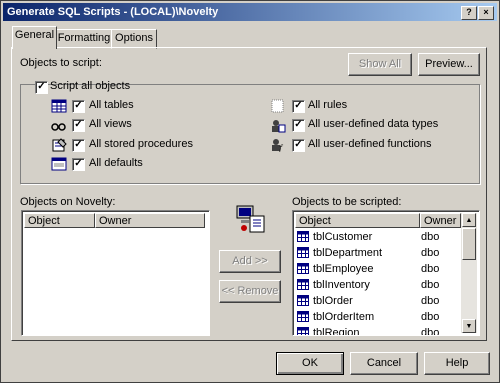  Describe the element at coordinates (115, 273) in the screenshot. I see `objects-on-list: Object Owner` at that location.